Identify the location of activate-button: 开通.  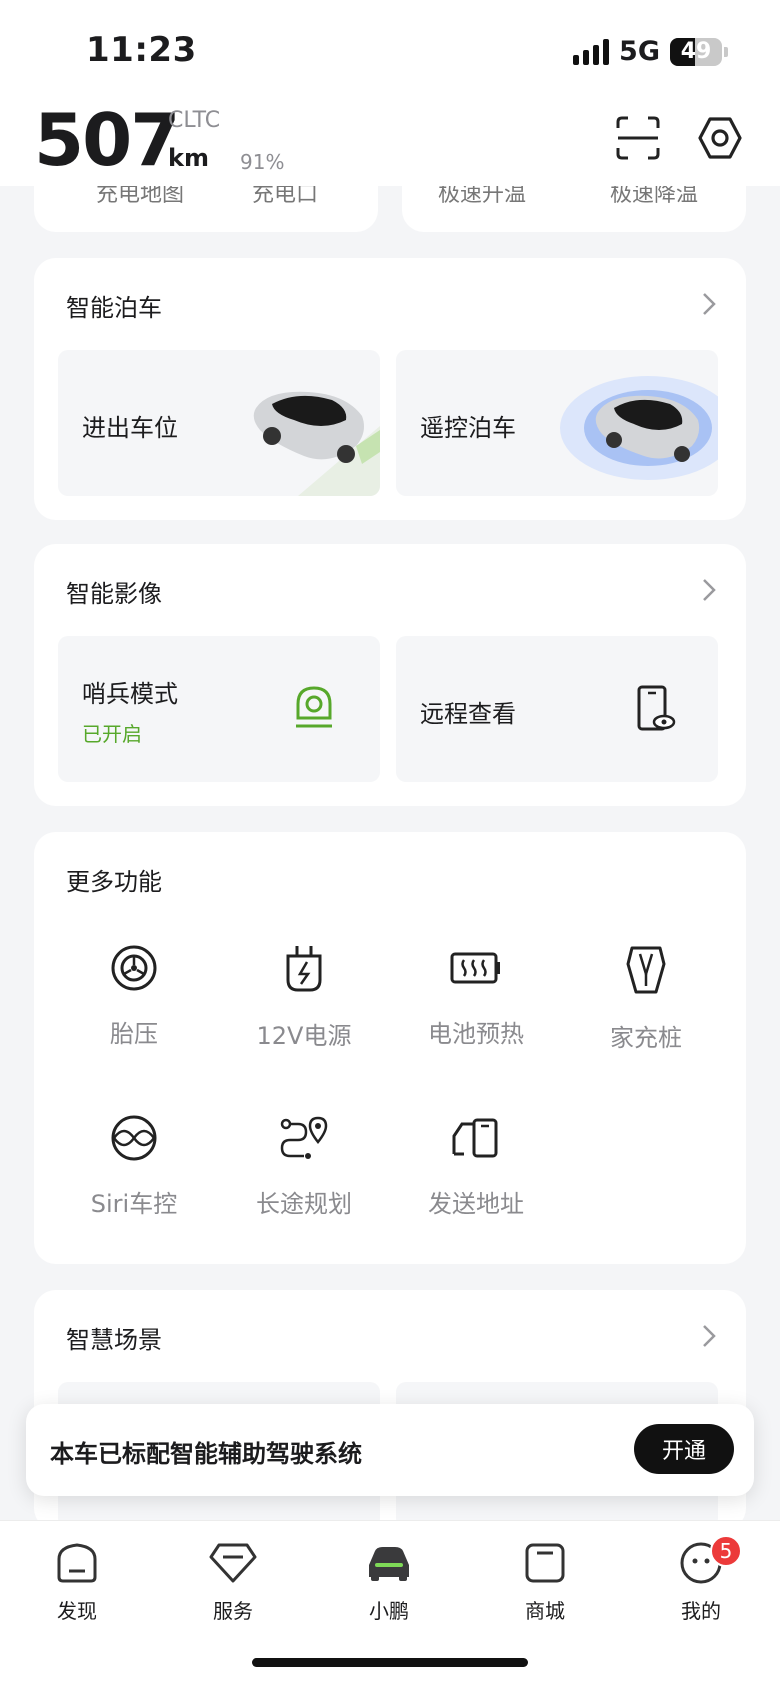
(684, 1449).